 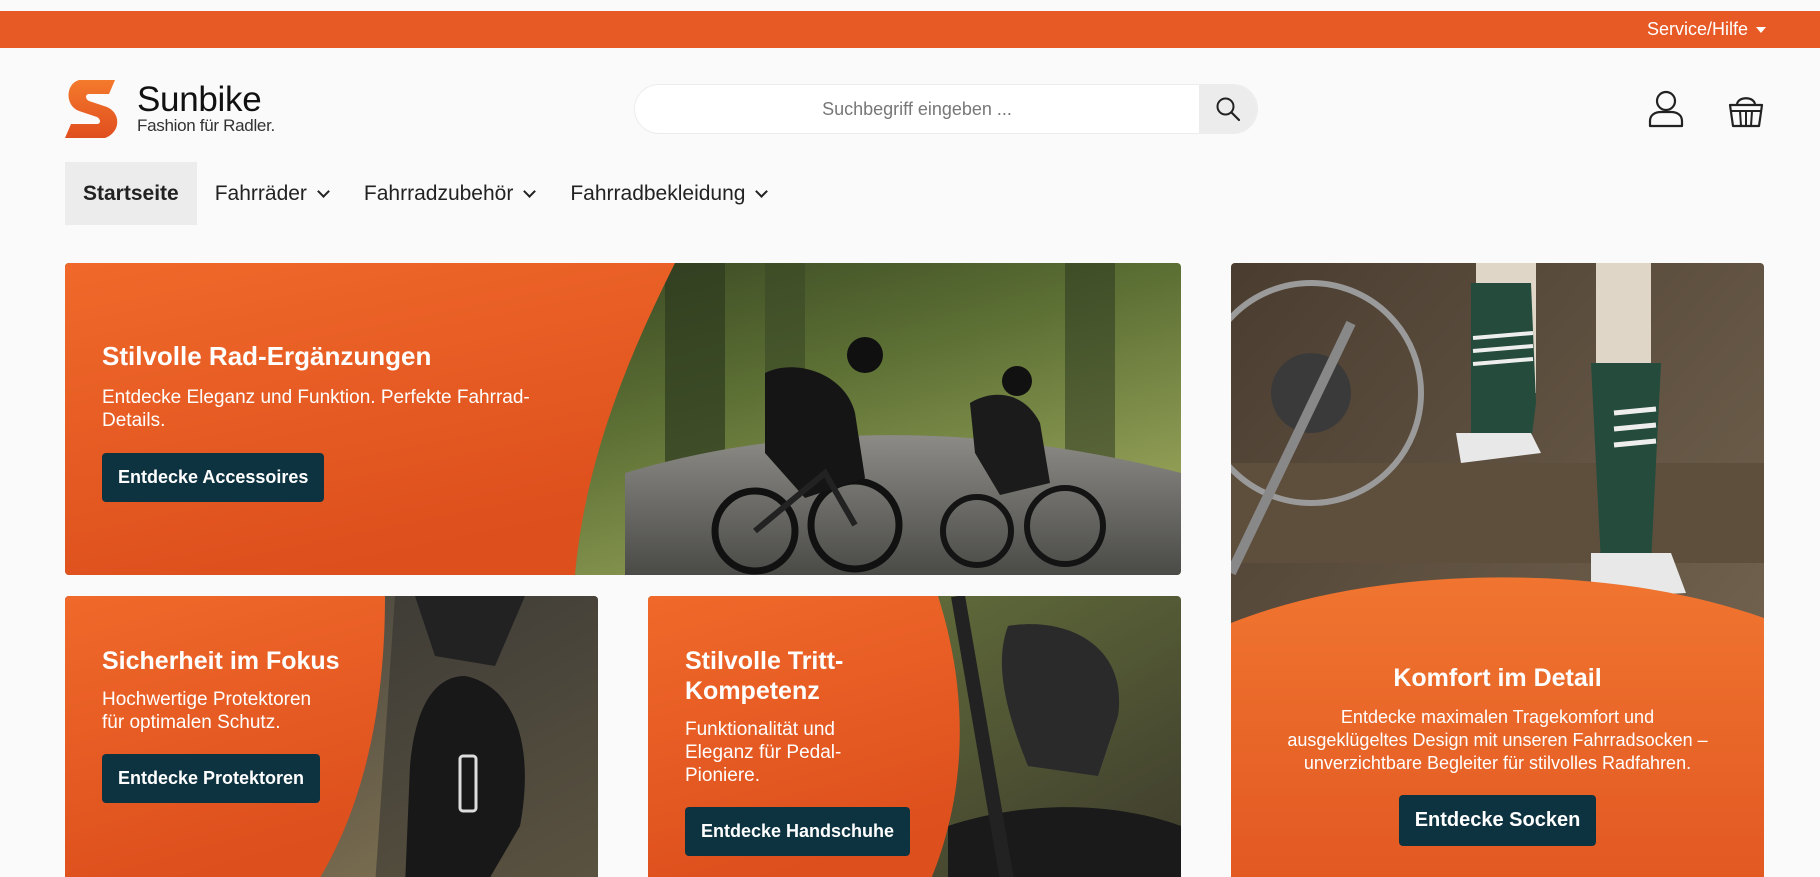 What do you see at coordinates (438, 193) in the screenshot?
I see `nav-item-label: Fahrradzubehör` at bounding box center [438, 193].